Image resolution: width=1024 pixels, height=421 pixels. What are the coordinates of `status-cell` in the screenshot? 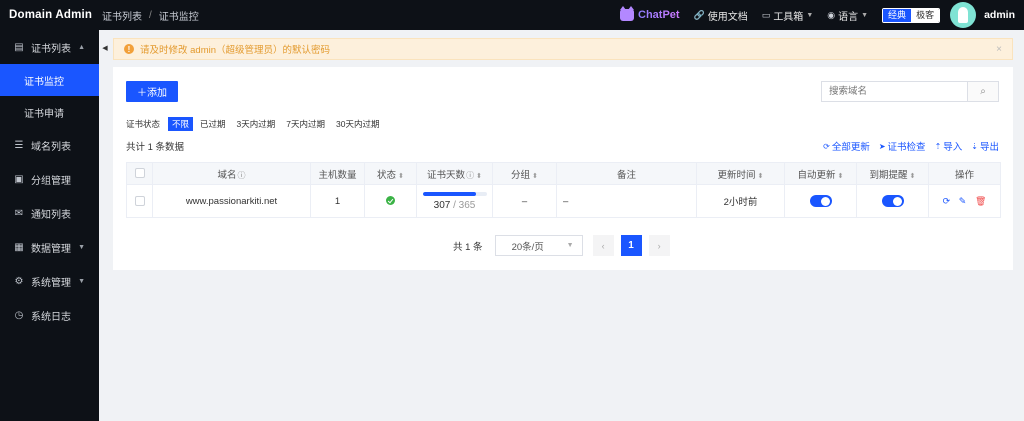 It's located at (390, 201).